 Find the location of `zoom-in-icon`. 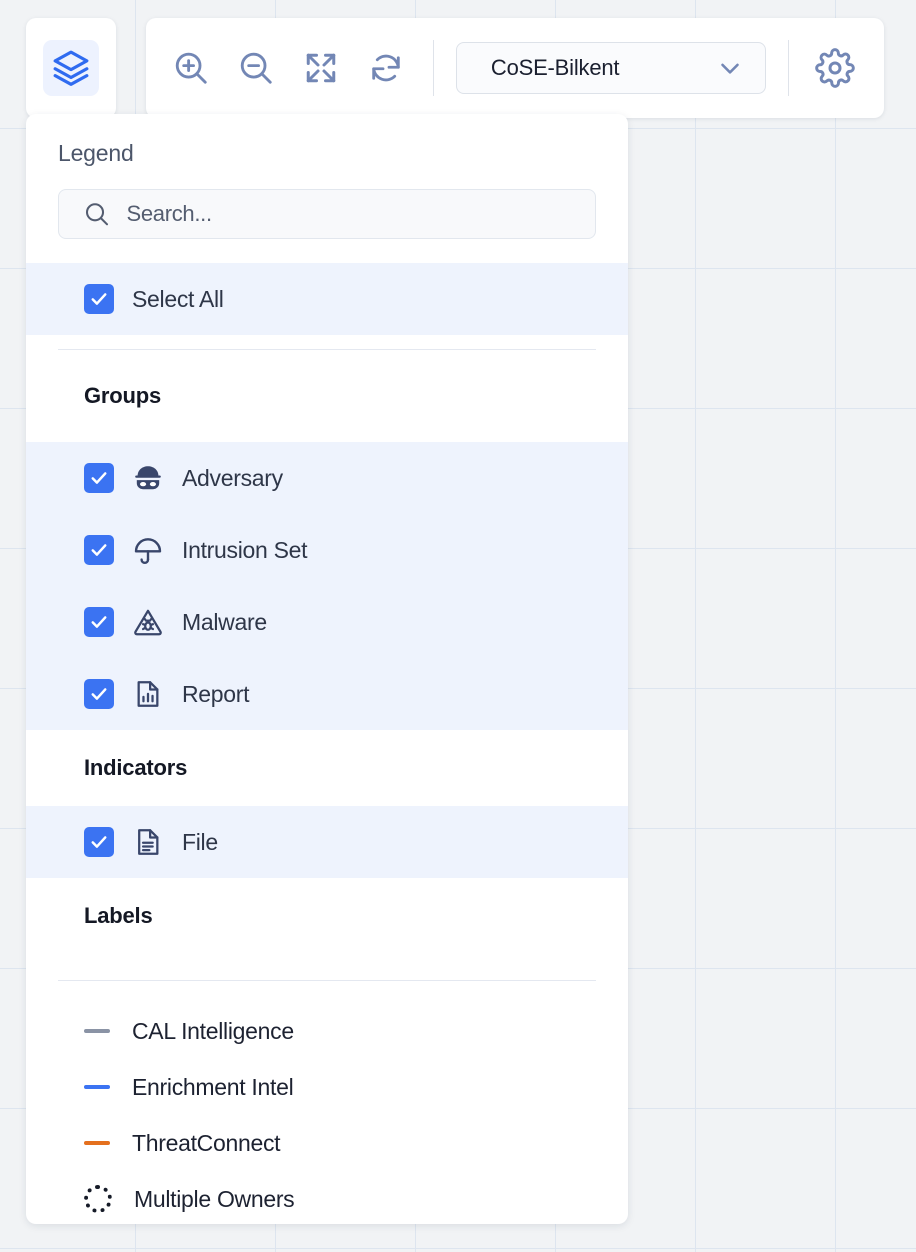

zoom-in-icon is located at coordinates (191, 68).